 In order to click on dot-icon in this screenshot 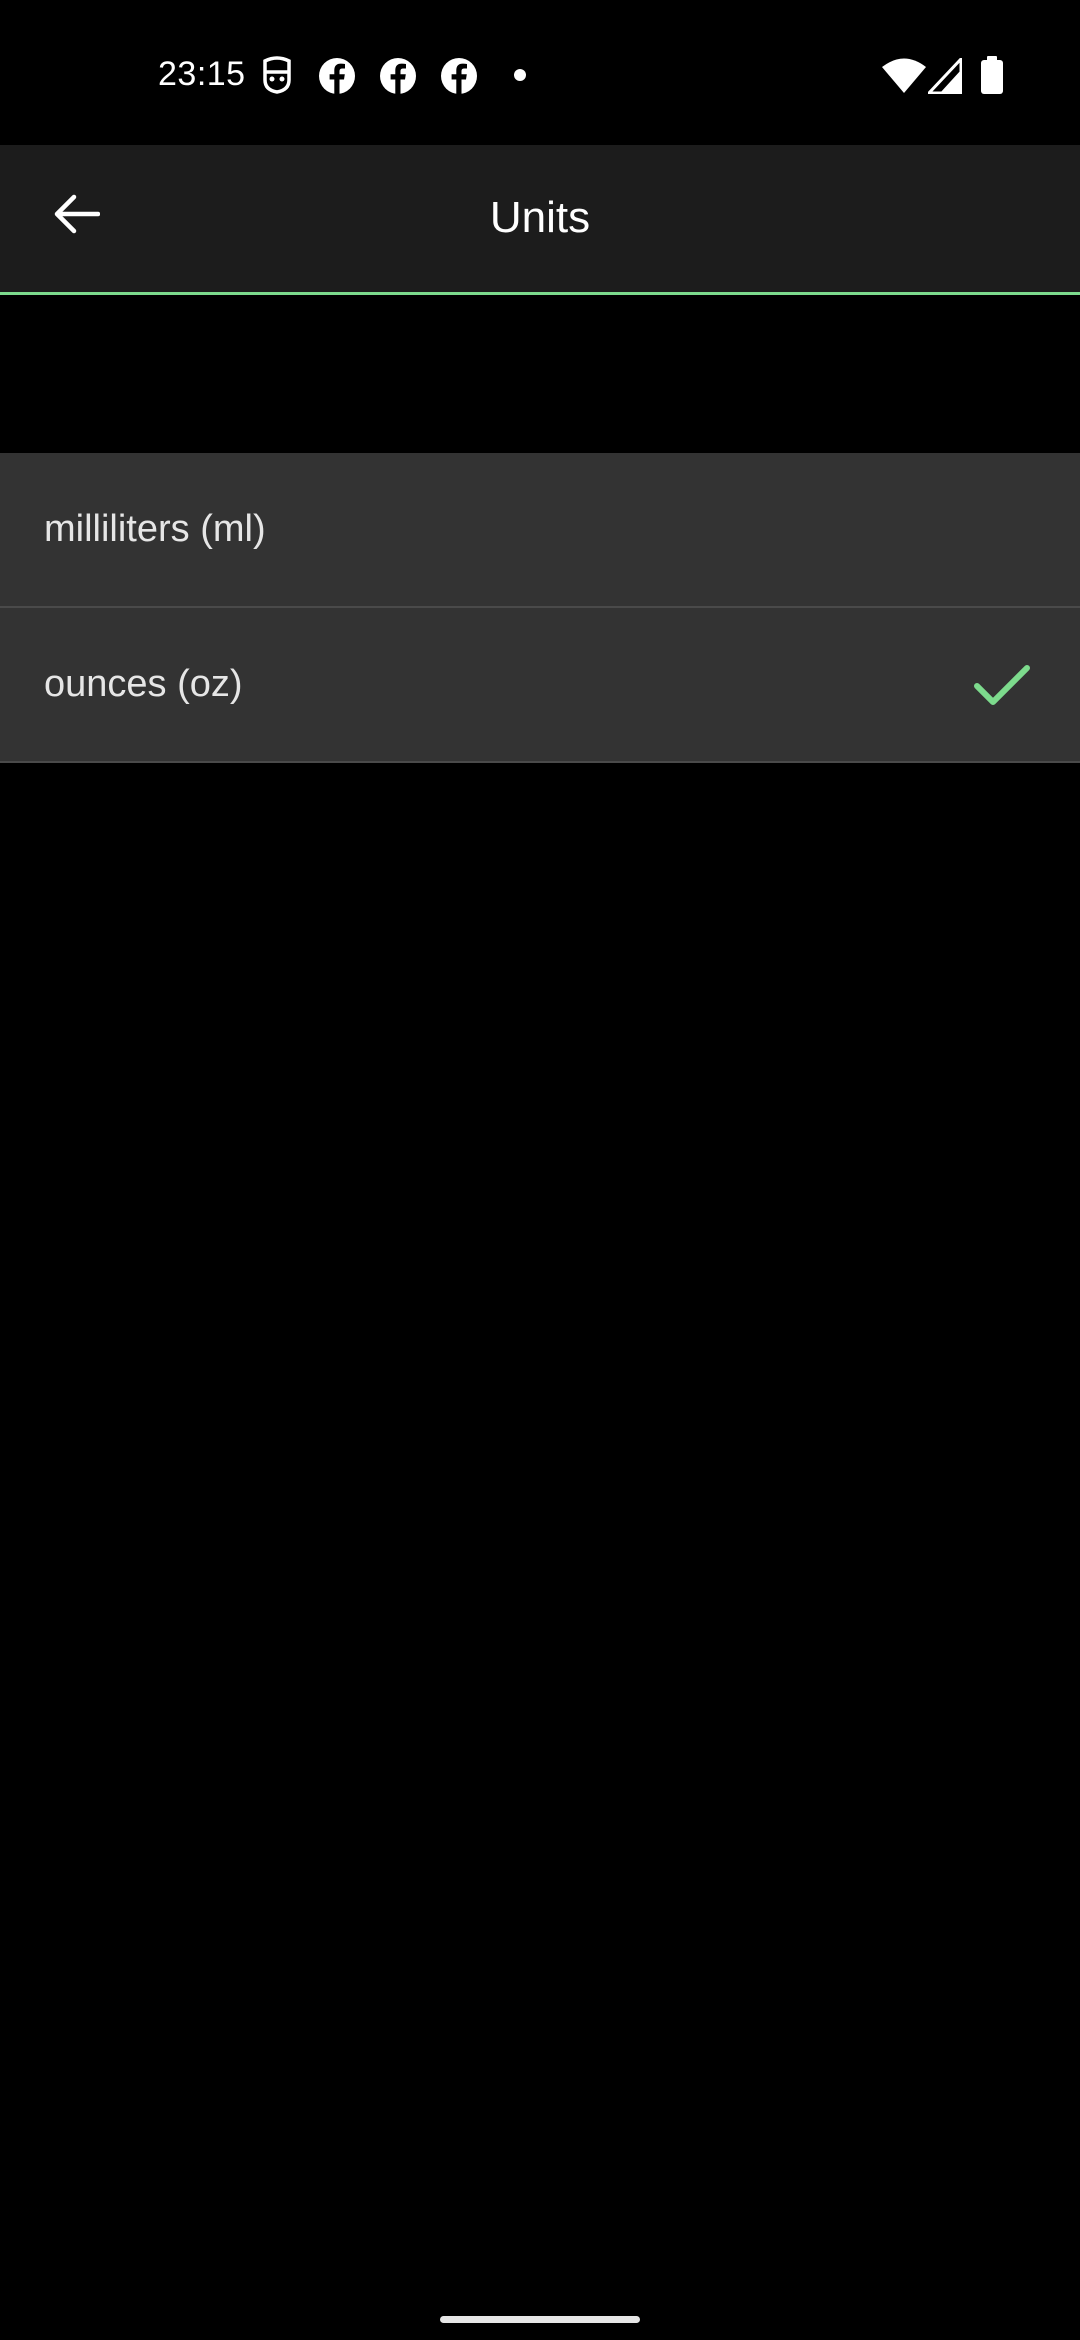, I will do `click(520, 75)`.